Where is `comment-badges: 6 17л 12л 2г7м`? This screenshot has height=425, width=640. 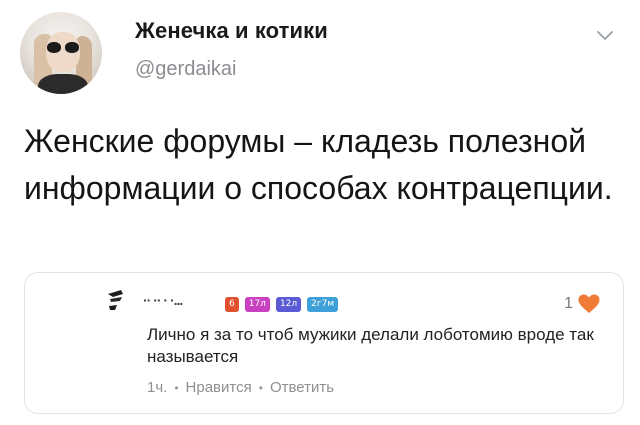
comment-badges: 6 17л 12л 2г7м is located at coordinates (282, 304).